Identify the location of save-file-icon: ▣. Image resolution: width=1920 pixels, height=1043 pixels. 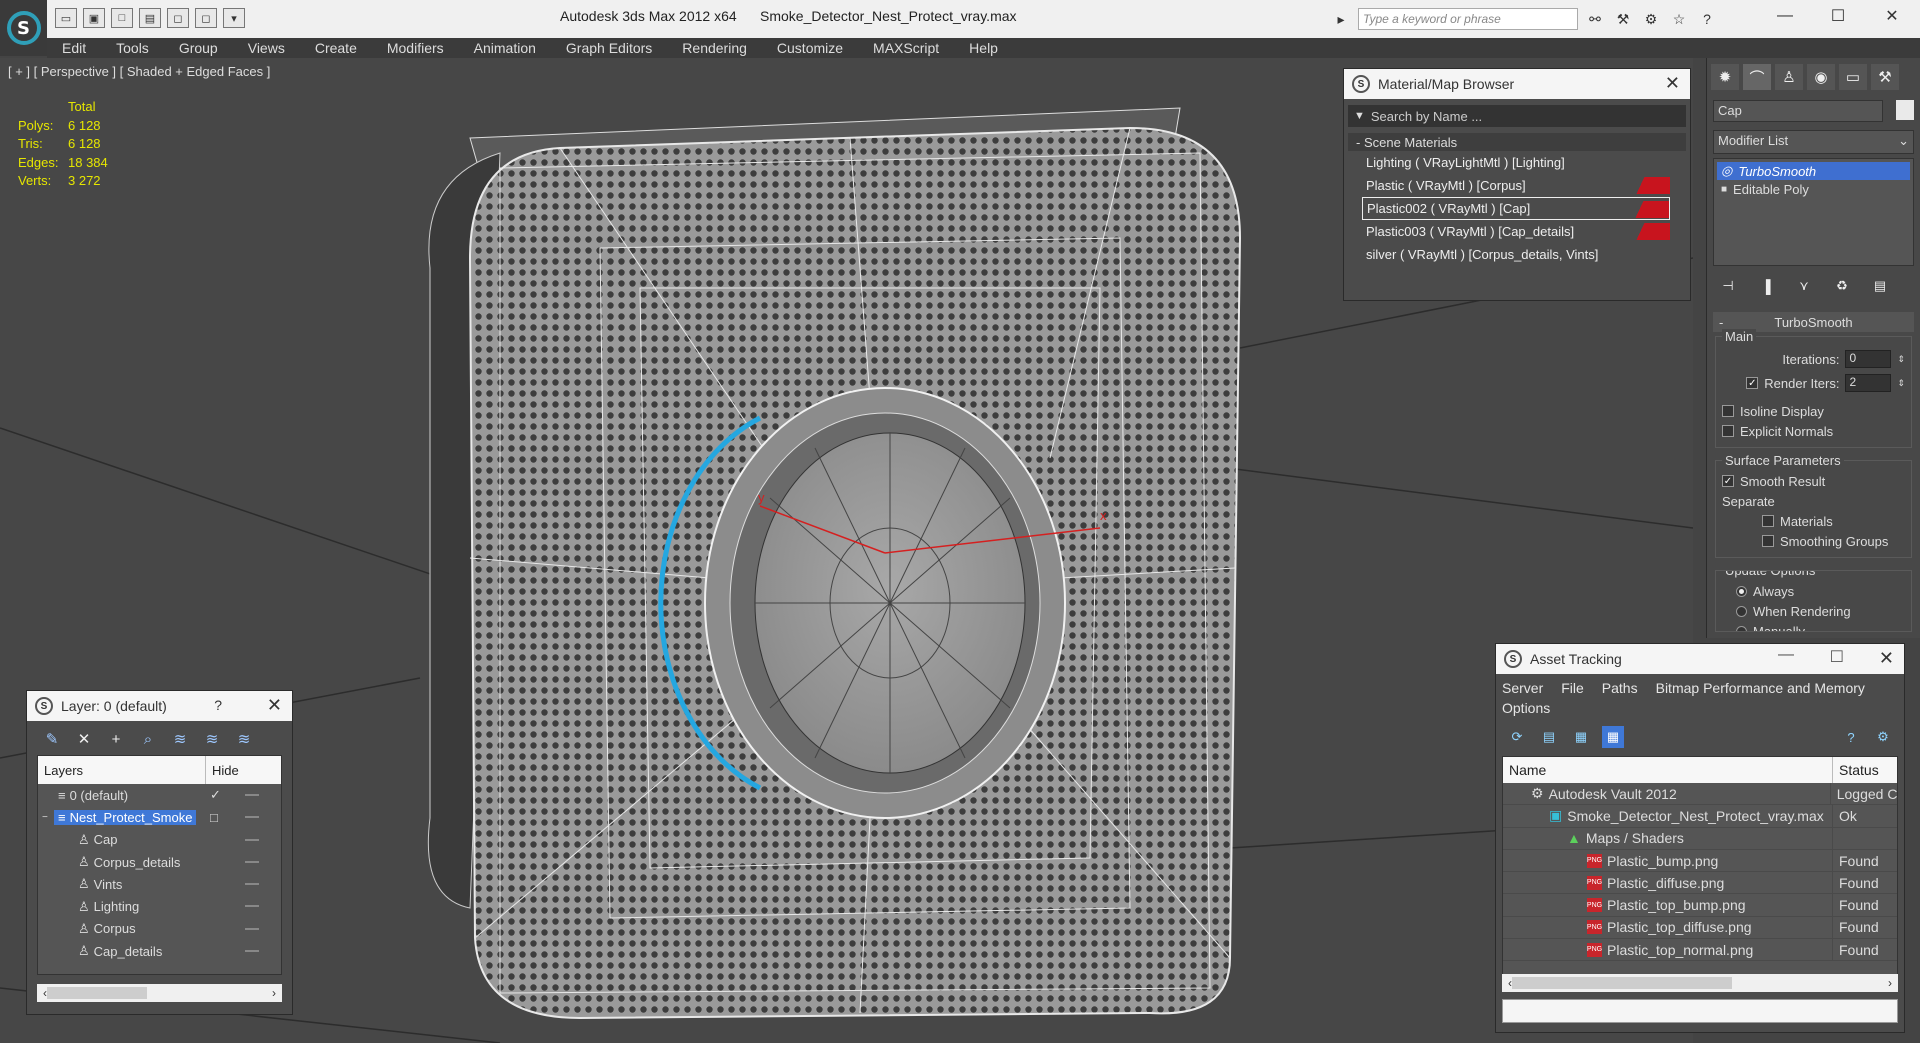
(94, 18).